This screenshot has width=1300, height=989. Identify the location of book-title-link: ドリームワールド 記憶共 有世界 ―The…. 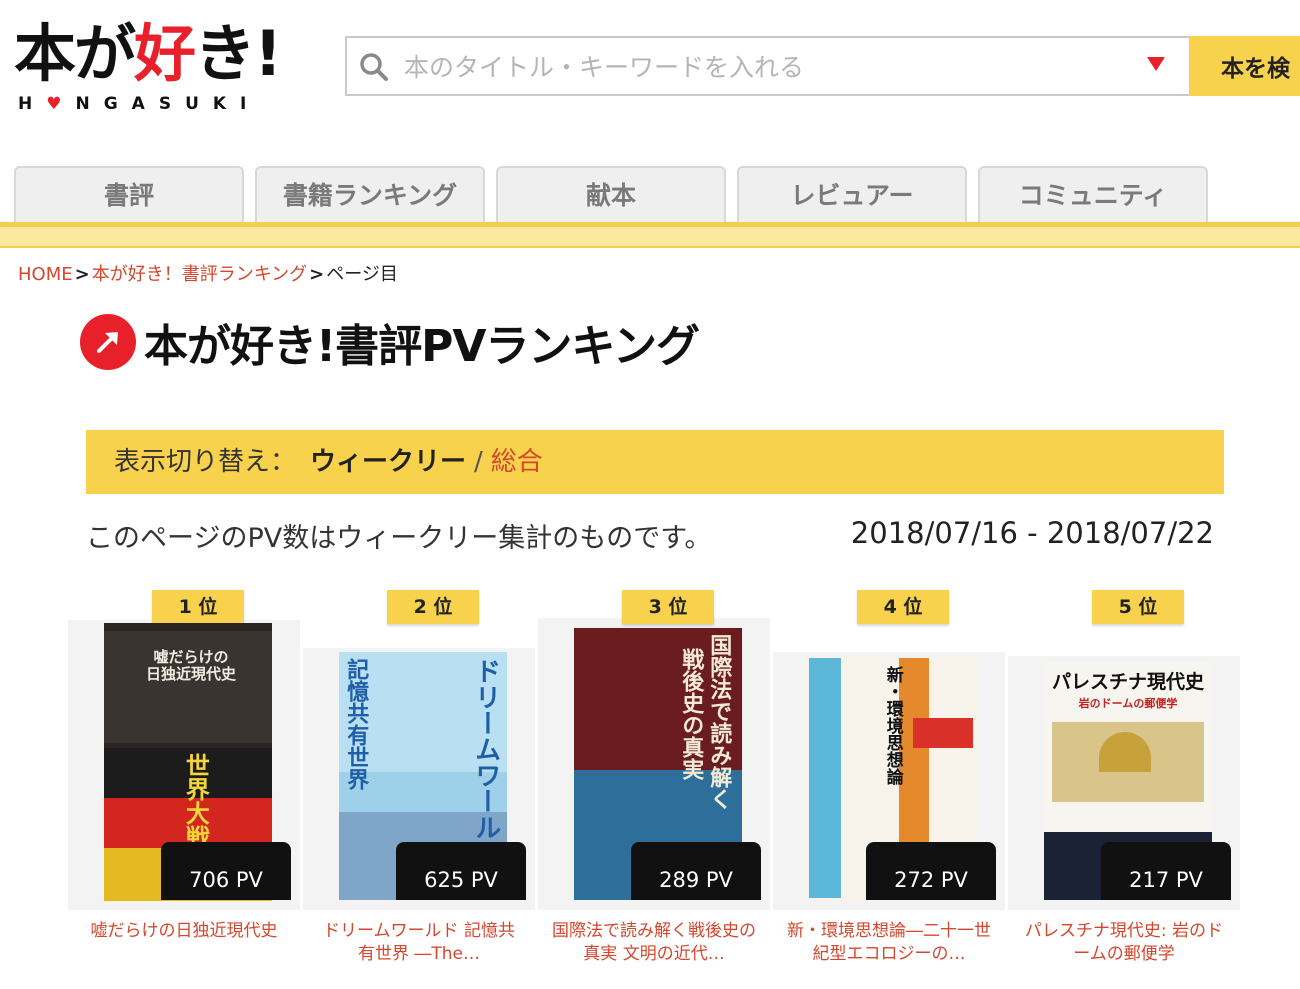
(419, 943).